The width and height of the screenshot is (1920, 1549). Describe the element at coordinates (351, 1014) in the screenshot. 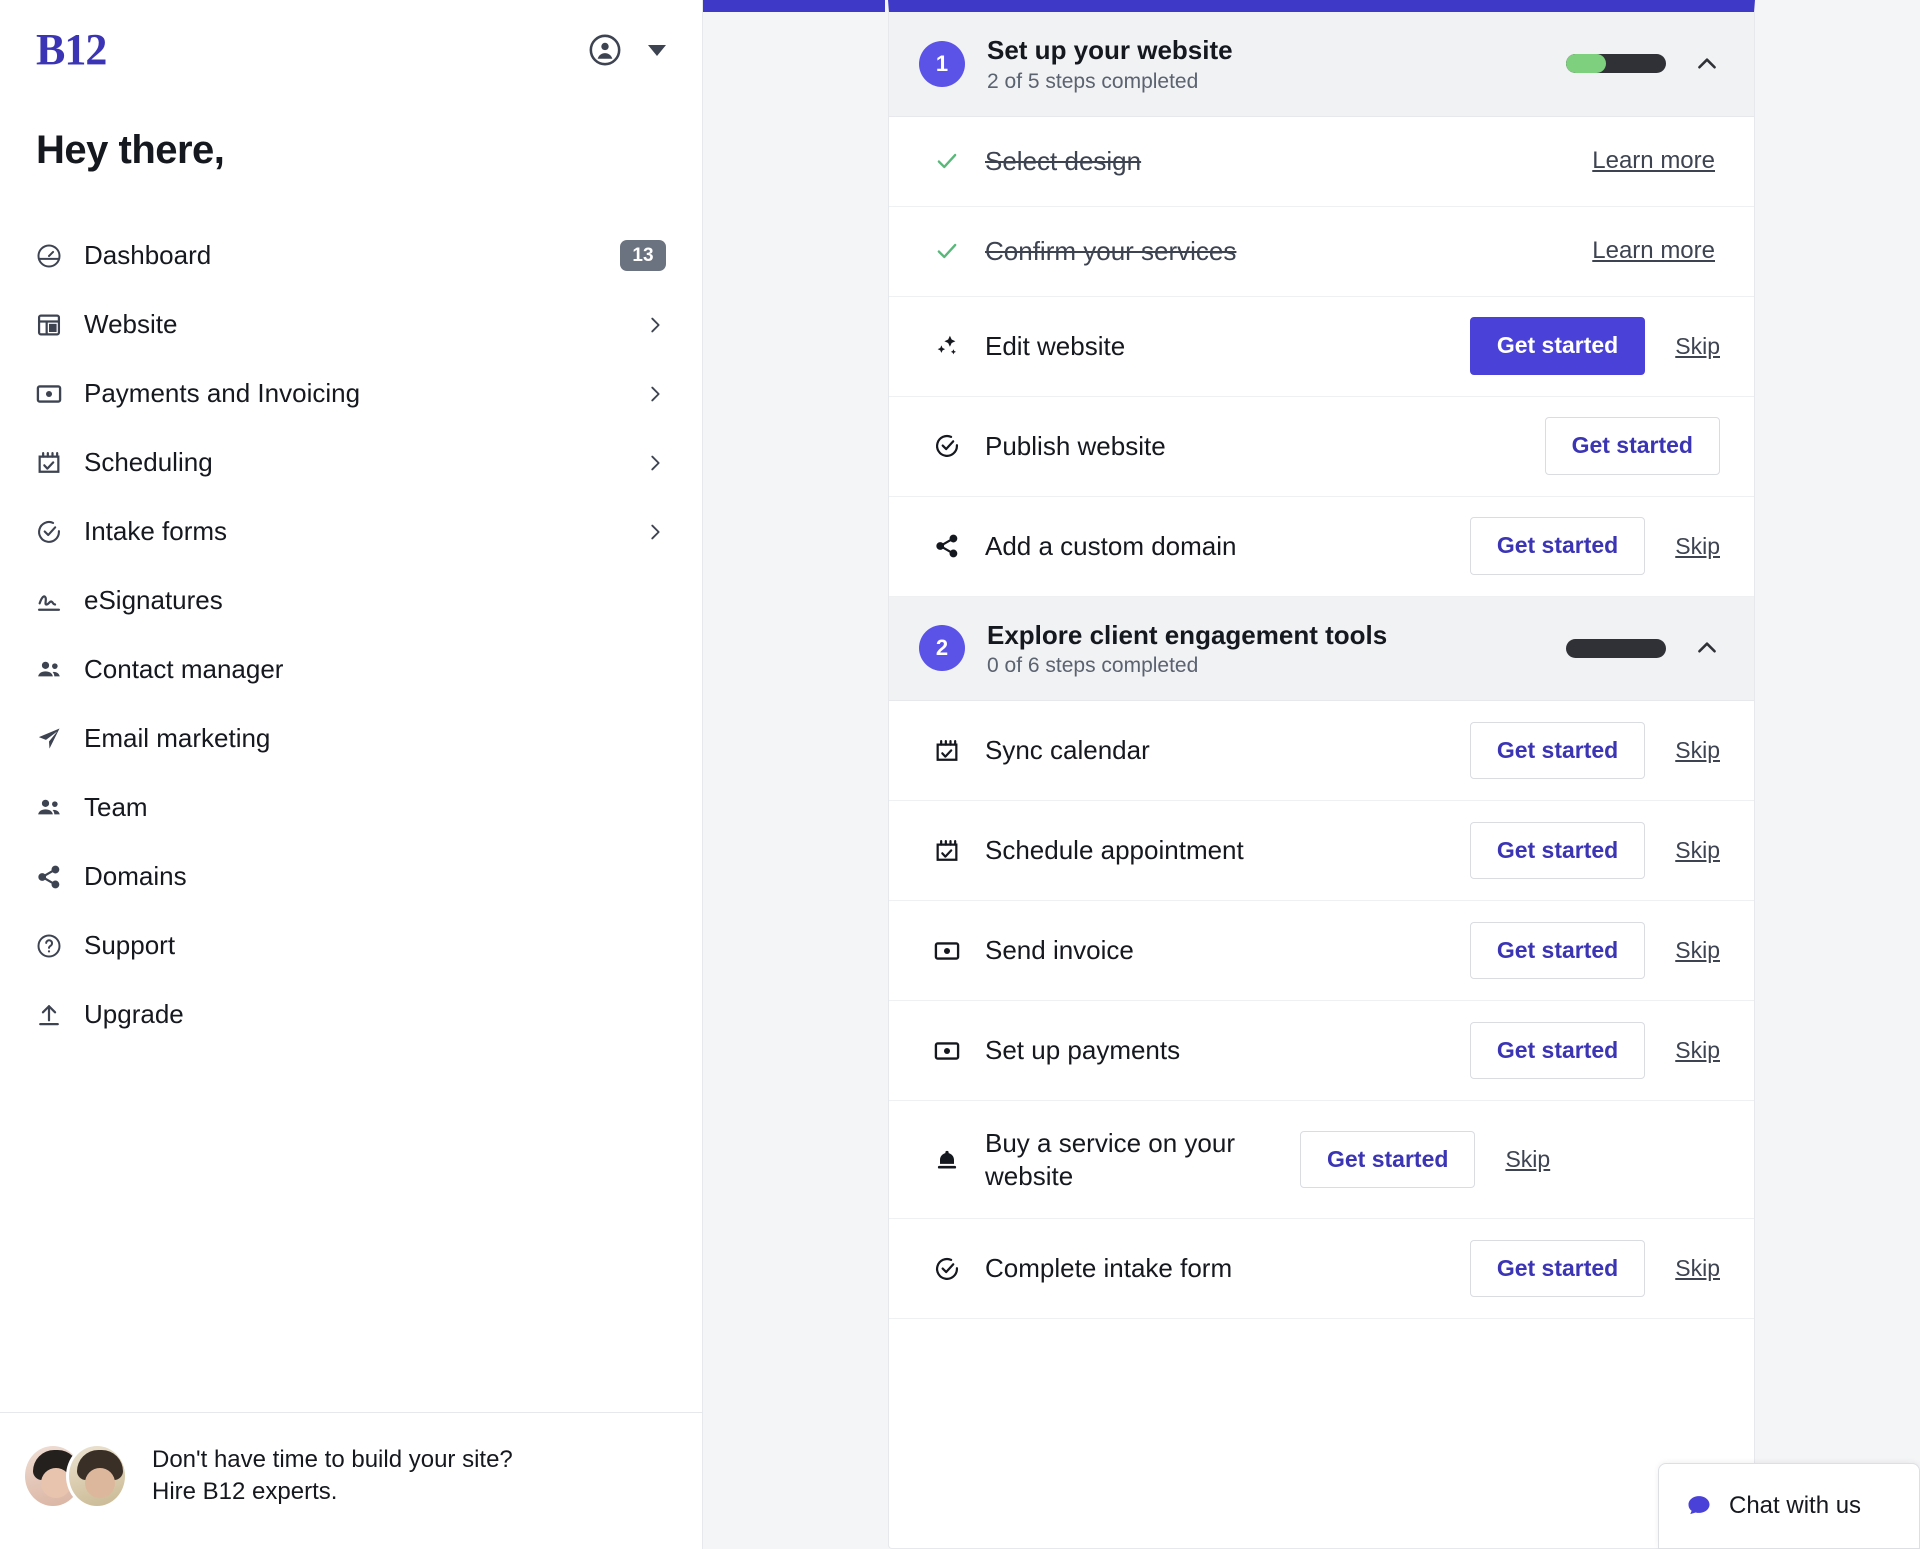

I see `sidebar-item-upgrade: Upgrade` at that location.